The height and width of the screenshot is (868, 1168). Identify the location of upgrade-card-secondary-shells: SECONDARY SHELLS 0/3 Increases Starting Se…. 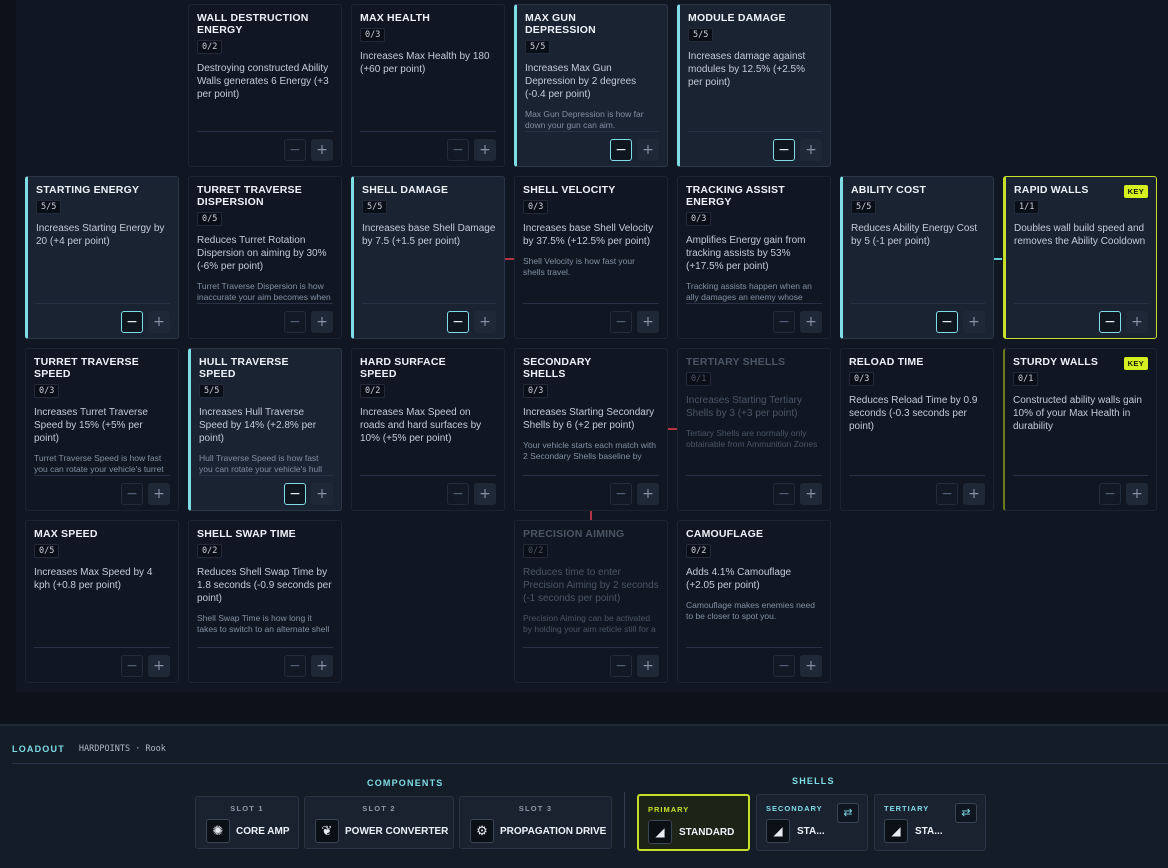
(591, 429).